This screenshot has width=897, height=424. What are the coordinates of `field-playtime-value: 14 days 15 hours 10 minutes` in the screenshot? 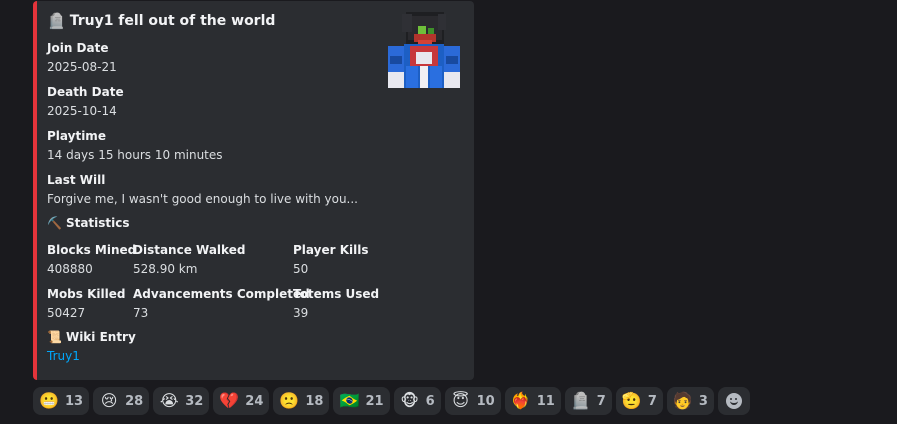 It's located at (135, 155).